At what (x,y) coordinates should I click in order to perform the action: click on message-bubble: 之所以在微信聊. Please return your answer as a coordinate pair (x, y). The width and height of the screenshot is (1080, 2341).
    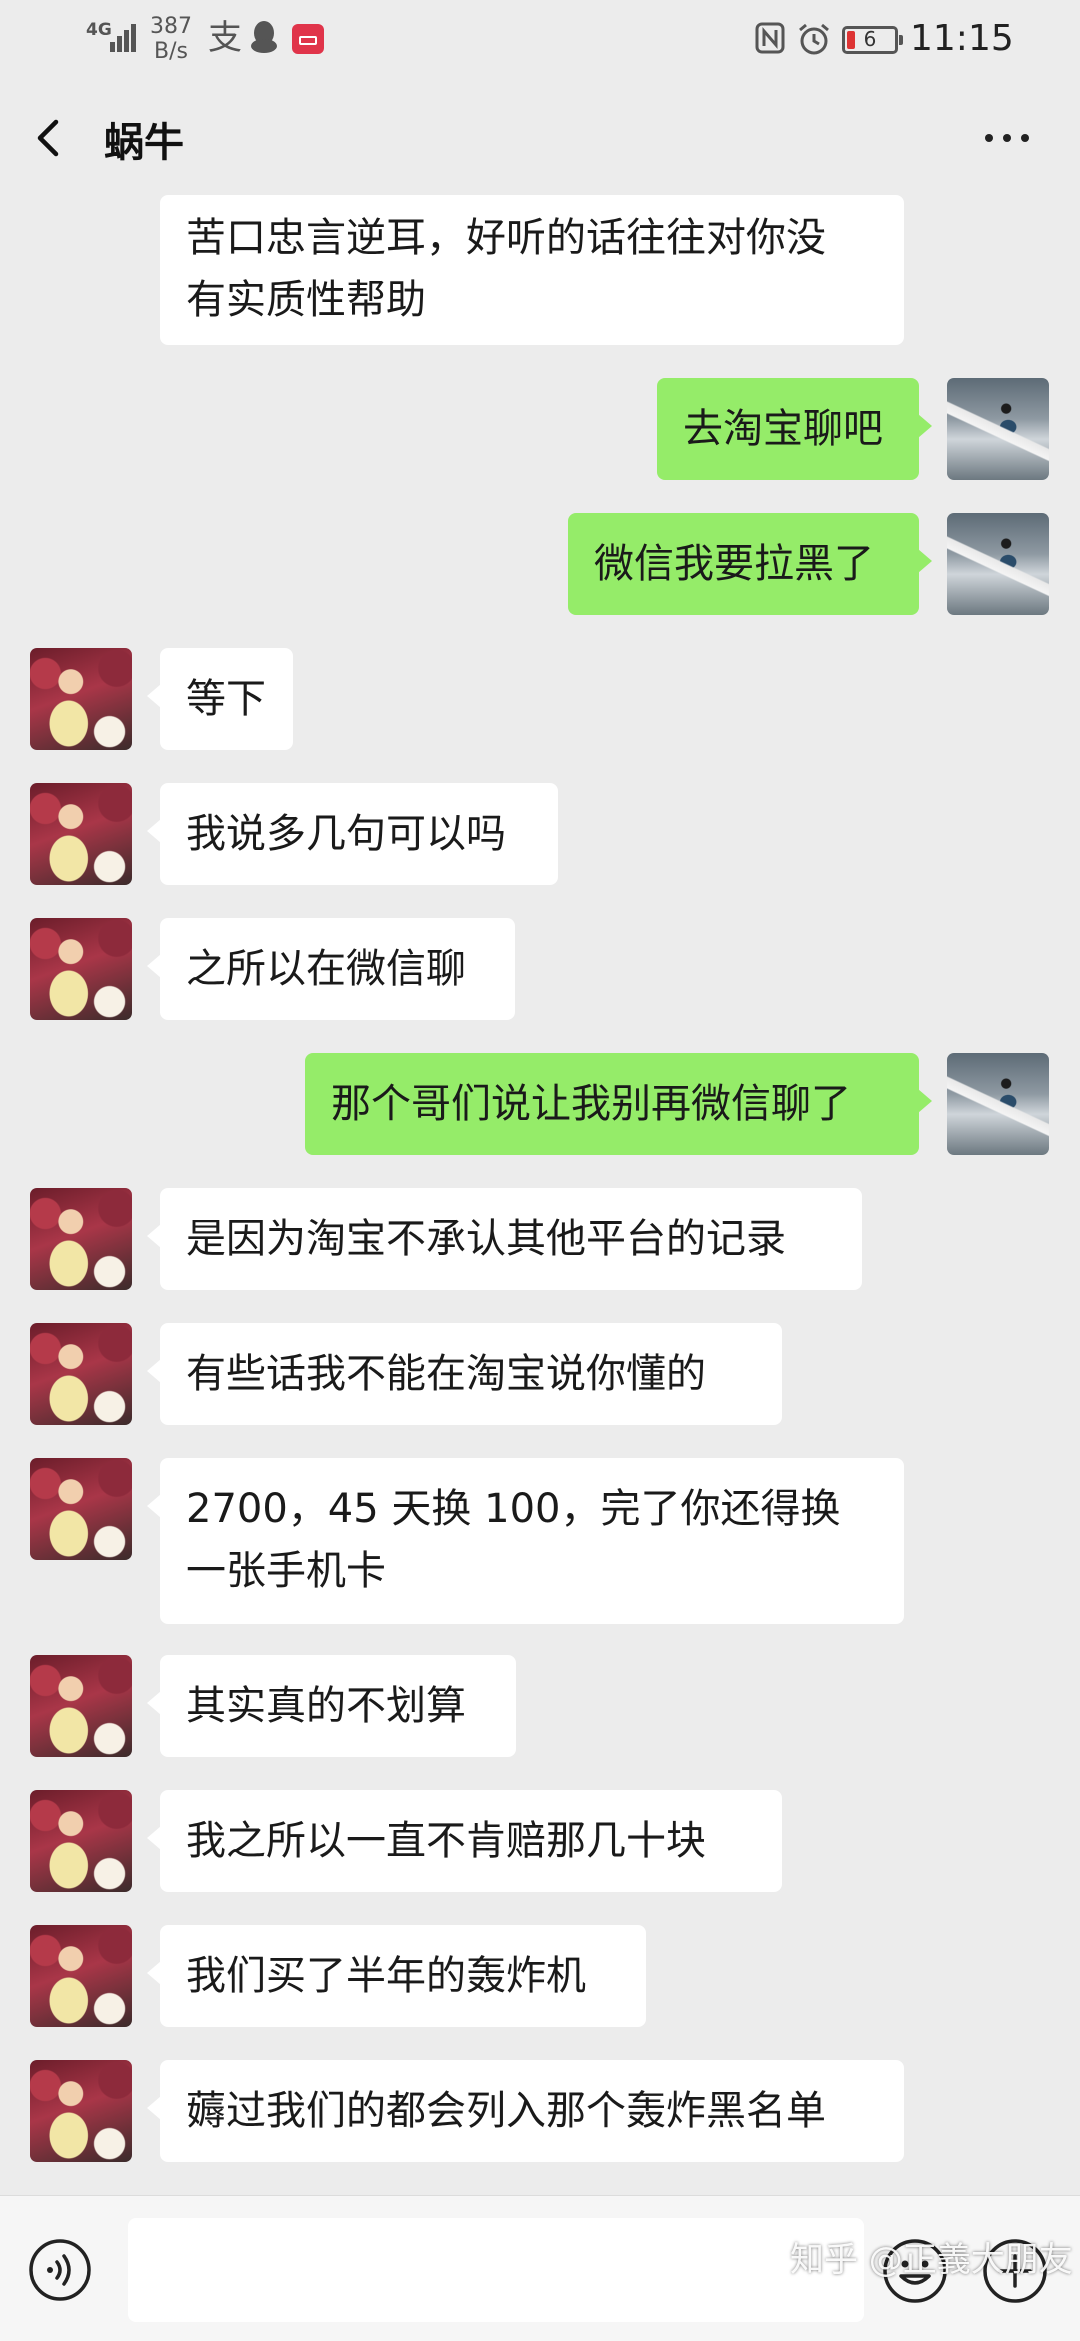
    Looking at the image, I should click on (331, 969).